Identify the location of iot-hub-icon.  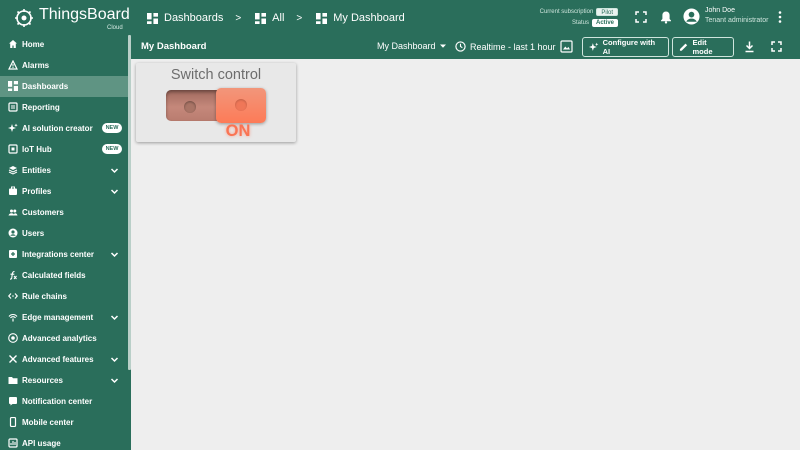
(13, 149).